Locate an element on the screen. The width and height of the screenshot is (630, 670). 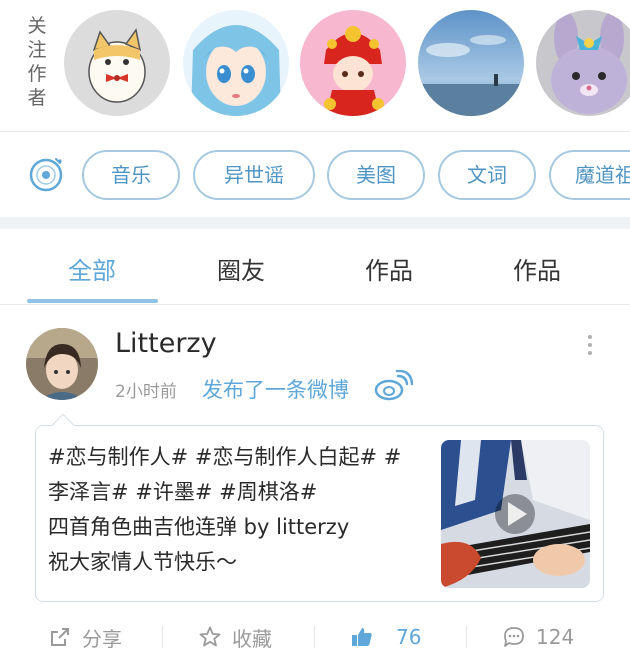
post-action-text: 发布了一条微博 is located at coordinates (275, 390).